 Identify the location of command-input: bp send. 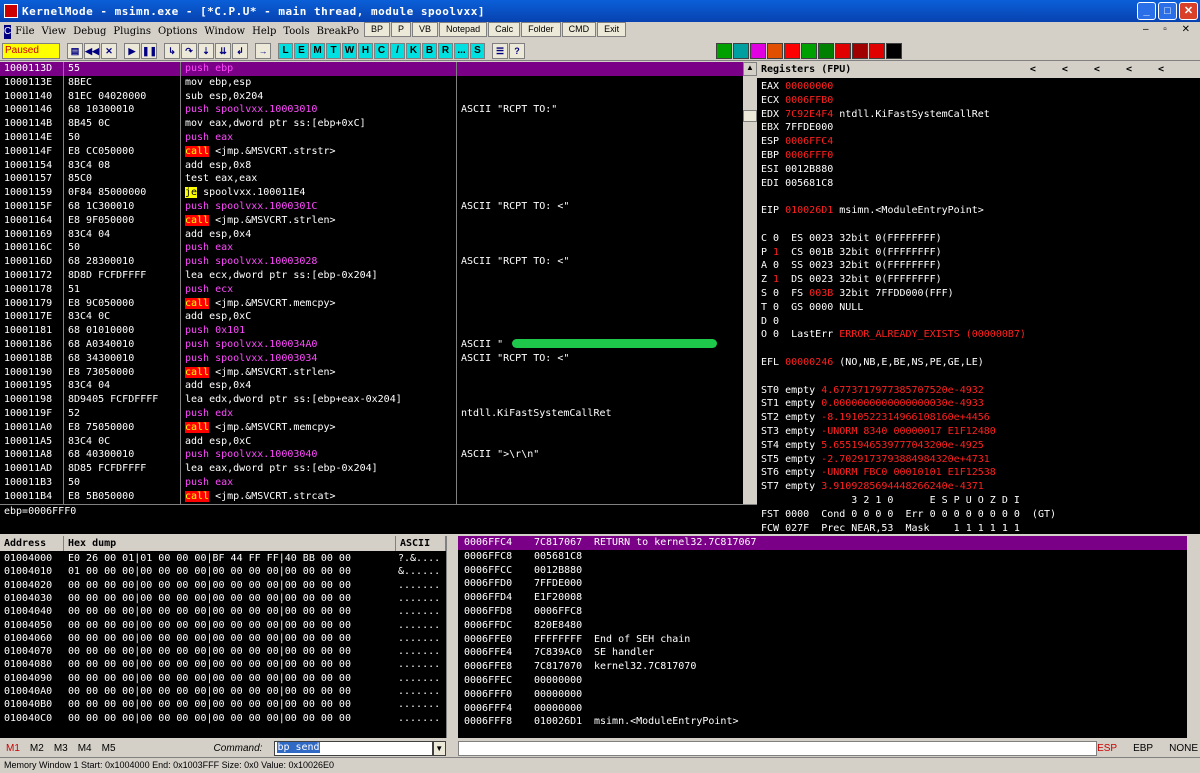
(353, 748).